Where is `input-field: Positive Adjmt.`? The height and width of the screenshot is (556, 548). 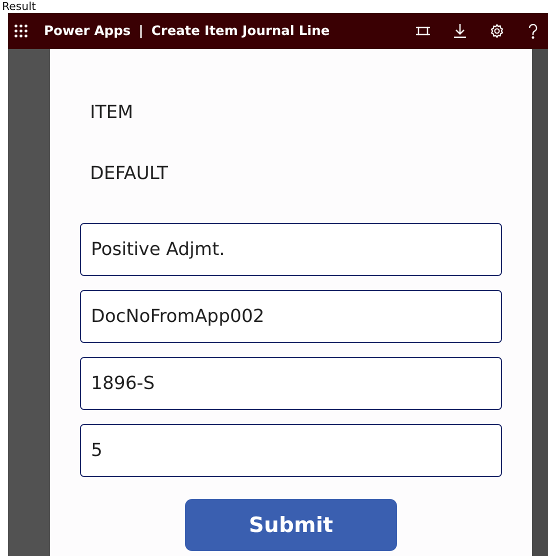
input-field: Positive Adjmt. is located at coordinates (291, 249).